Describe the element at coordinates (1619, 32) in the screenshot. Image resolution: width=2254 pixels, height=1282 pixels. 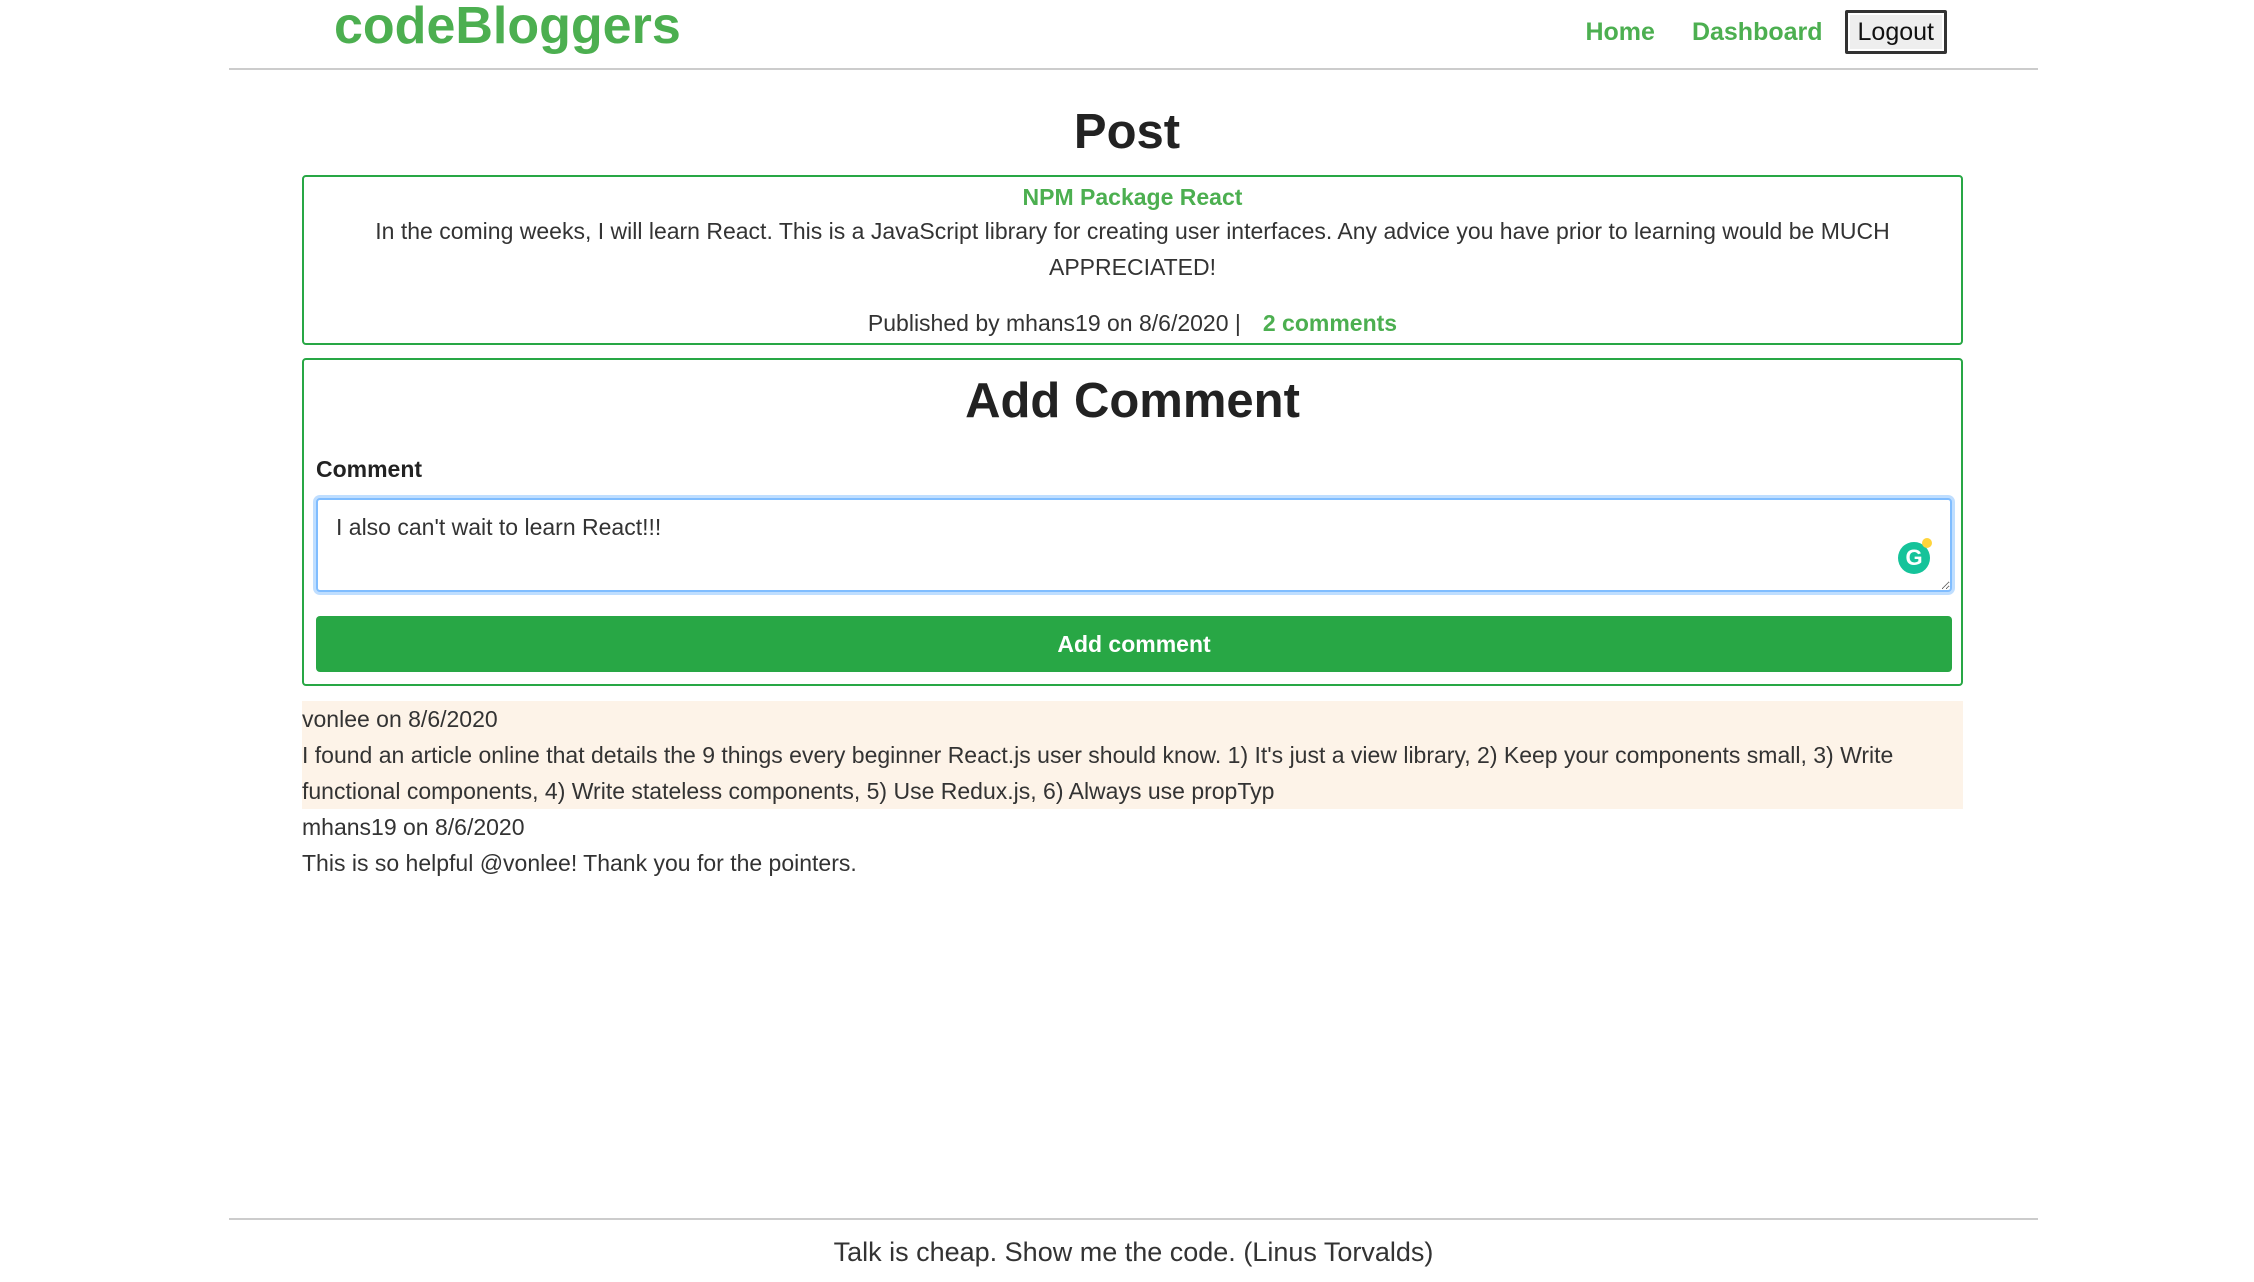
I see `nav-home-link: Home` at that location.